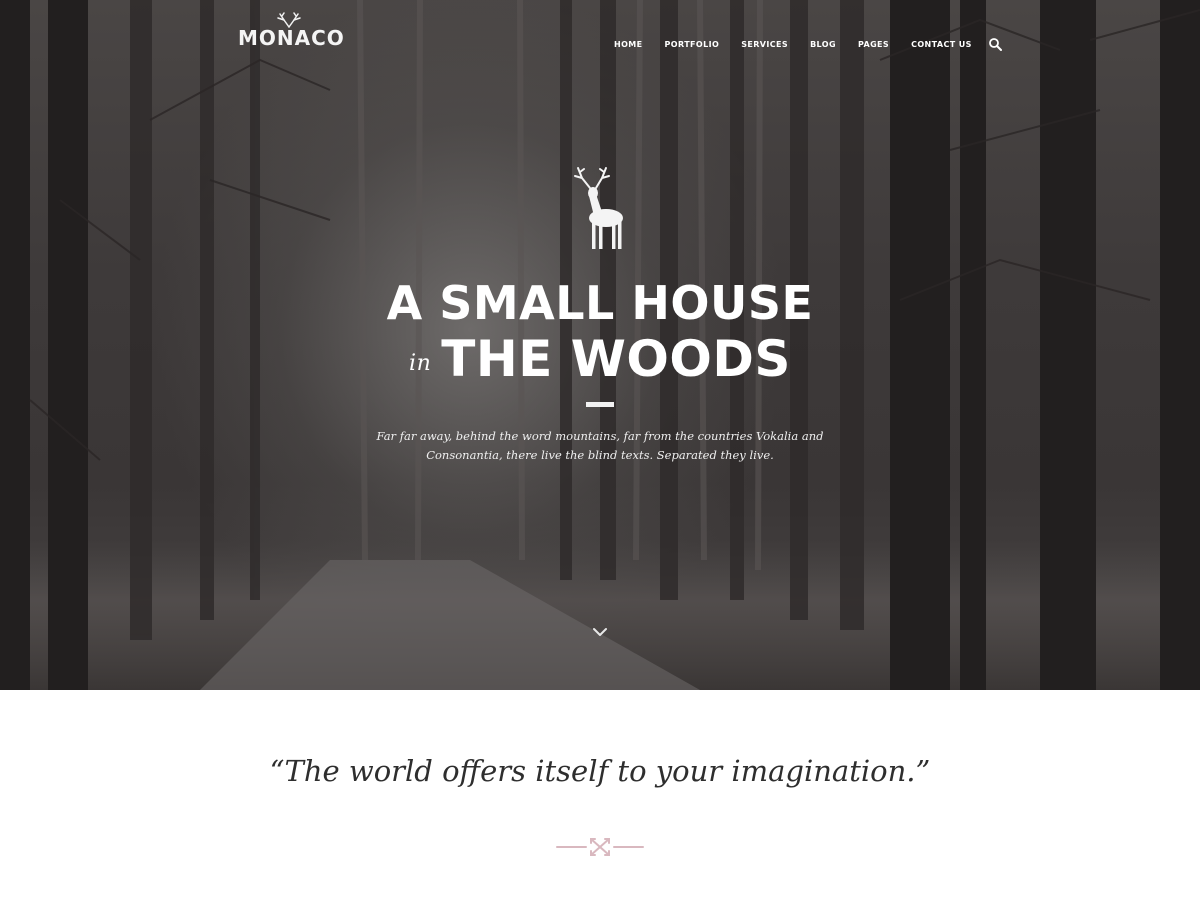  I want to click on deer-icon, so click(598, 208).